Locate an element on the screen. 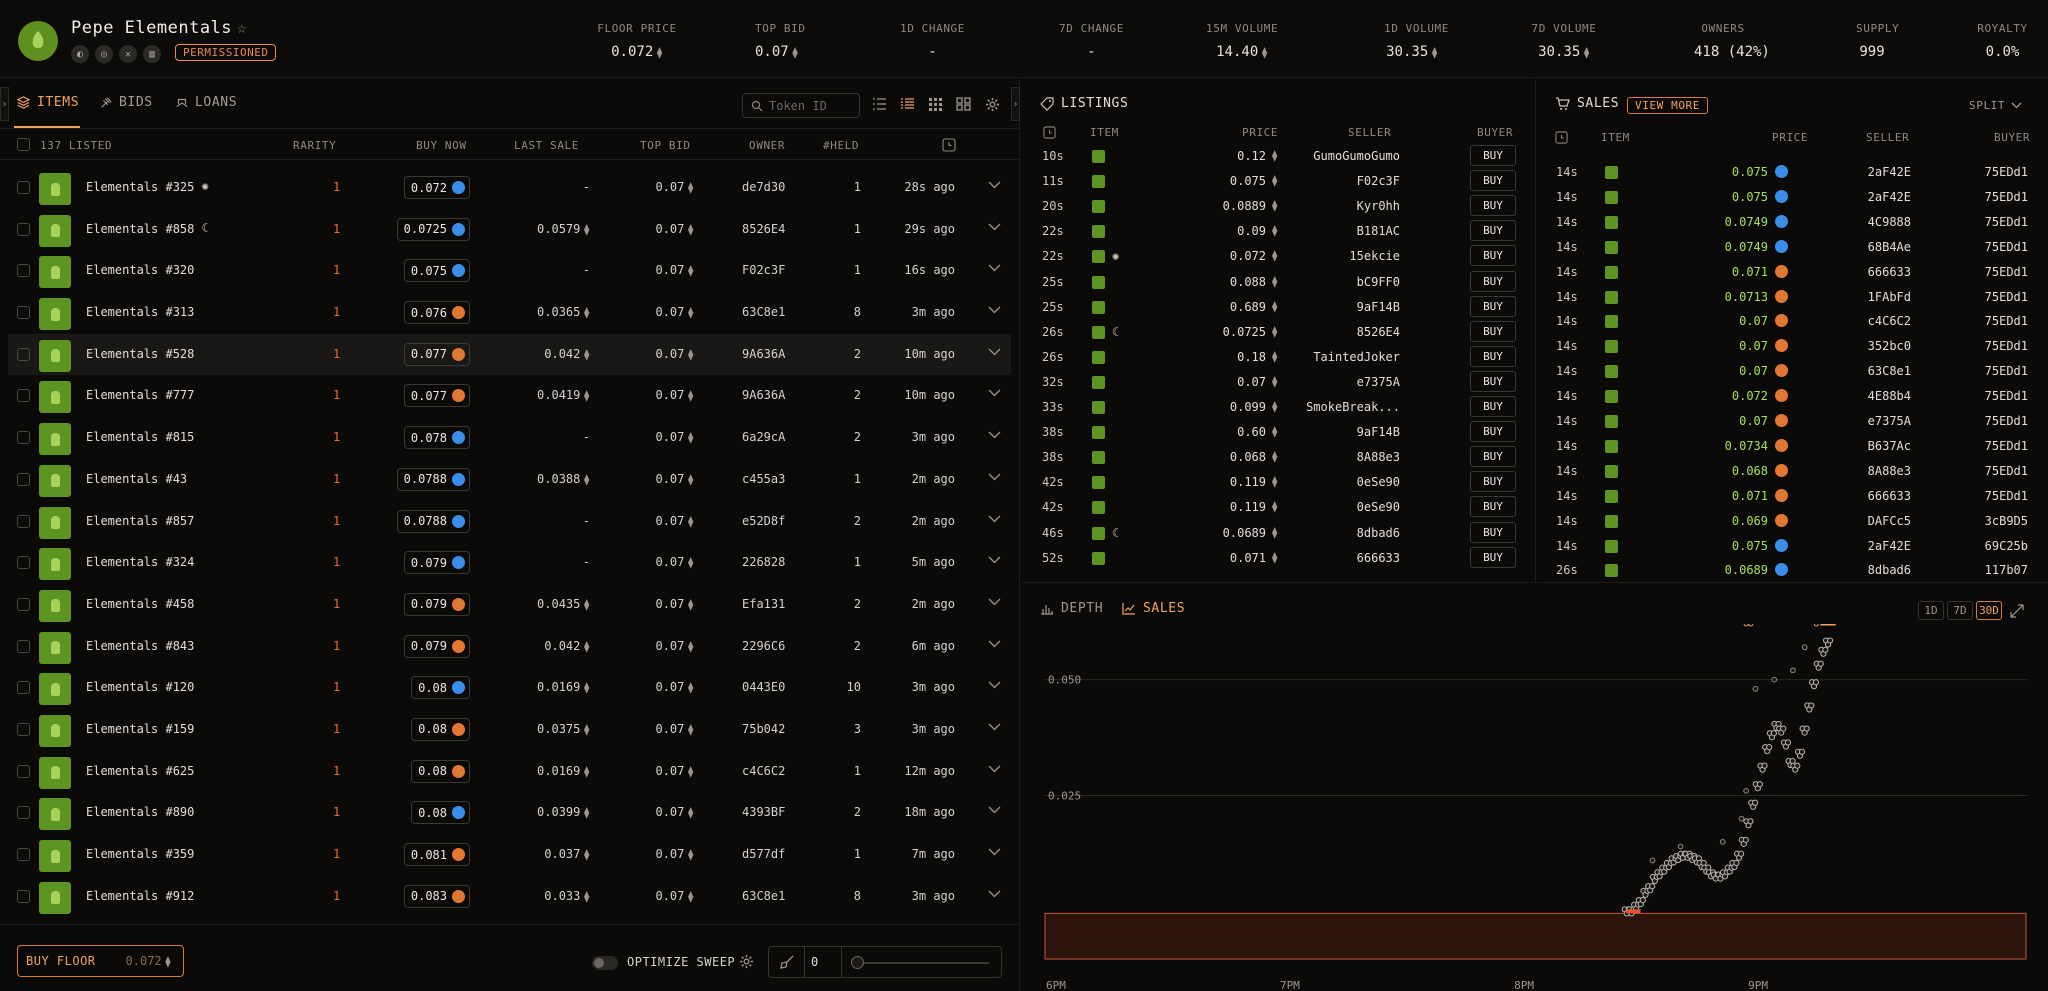  sale-seller: 666633 is located at coordinates (1889, 496).